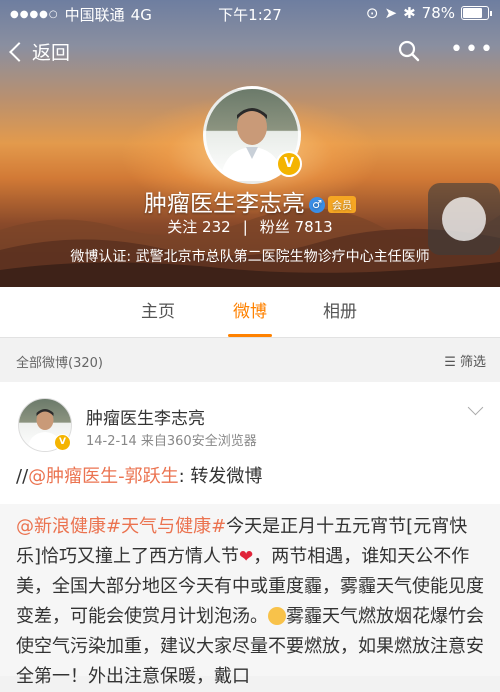 Image resolution: width=500 pixels, height=692 pixels. I want to click on assistive-touch-button, so click(464, 219).